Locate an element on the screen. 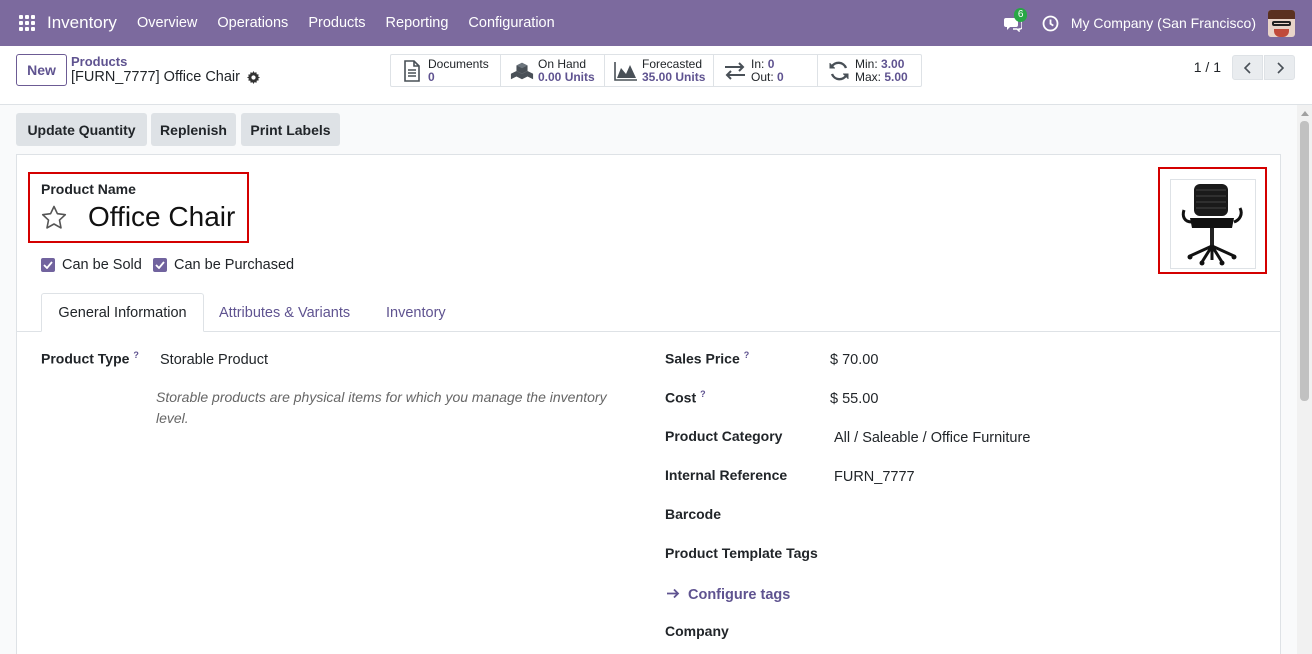  product-template-tags-label: Product Template Tags is located at coordinates (741, 553).